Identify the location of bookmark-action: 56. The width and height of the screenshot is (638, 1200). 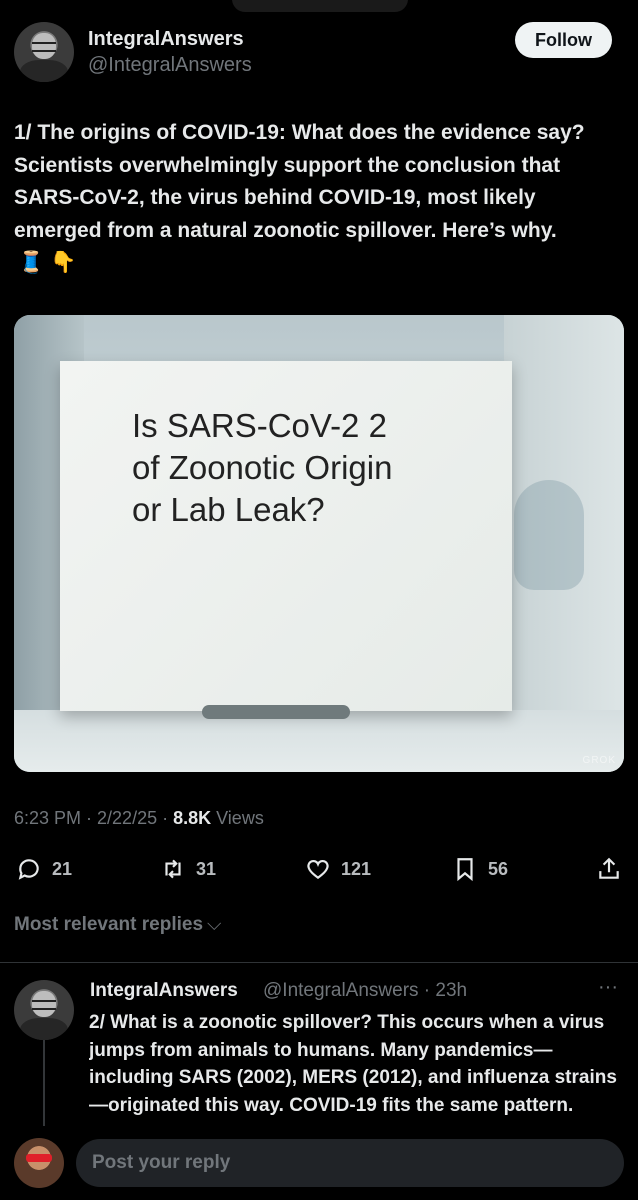
(480, 869).